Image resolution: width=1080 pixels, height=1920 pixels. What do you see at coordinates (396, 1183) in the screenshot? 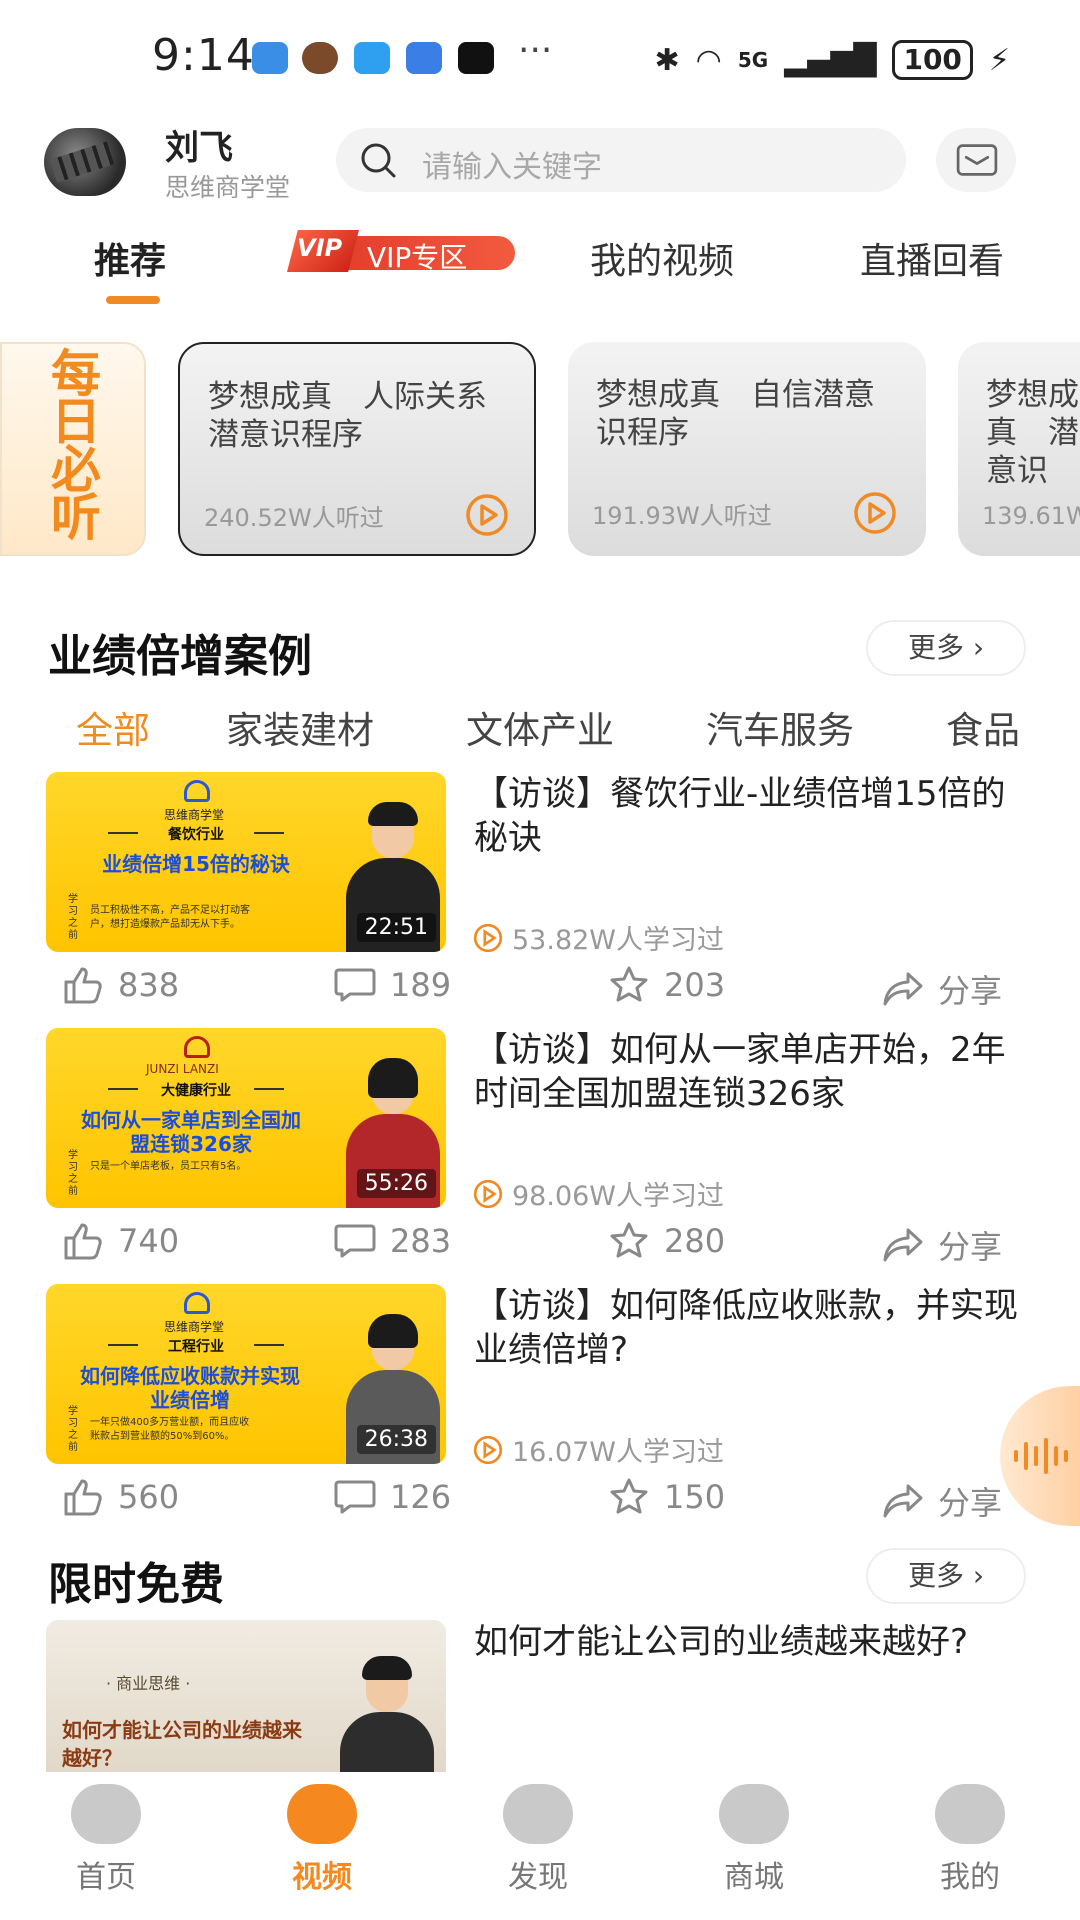
I see `video-duration: 55:26` at bounding box center [396, 1183].